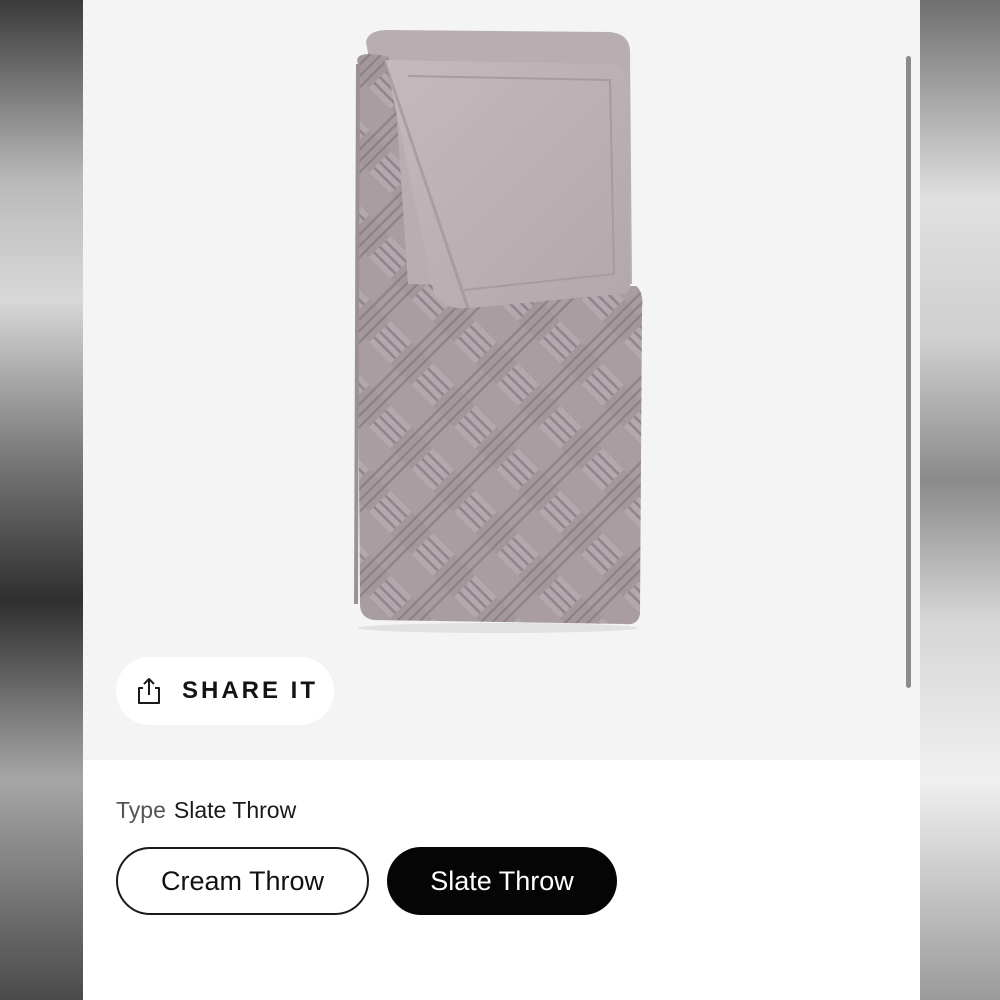 This screenshot has height=1000, width=1000. Describe the element at coordinates (908, 372) in the screenshot. I see `scrollbar` at that location.